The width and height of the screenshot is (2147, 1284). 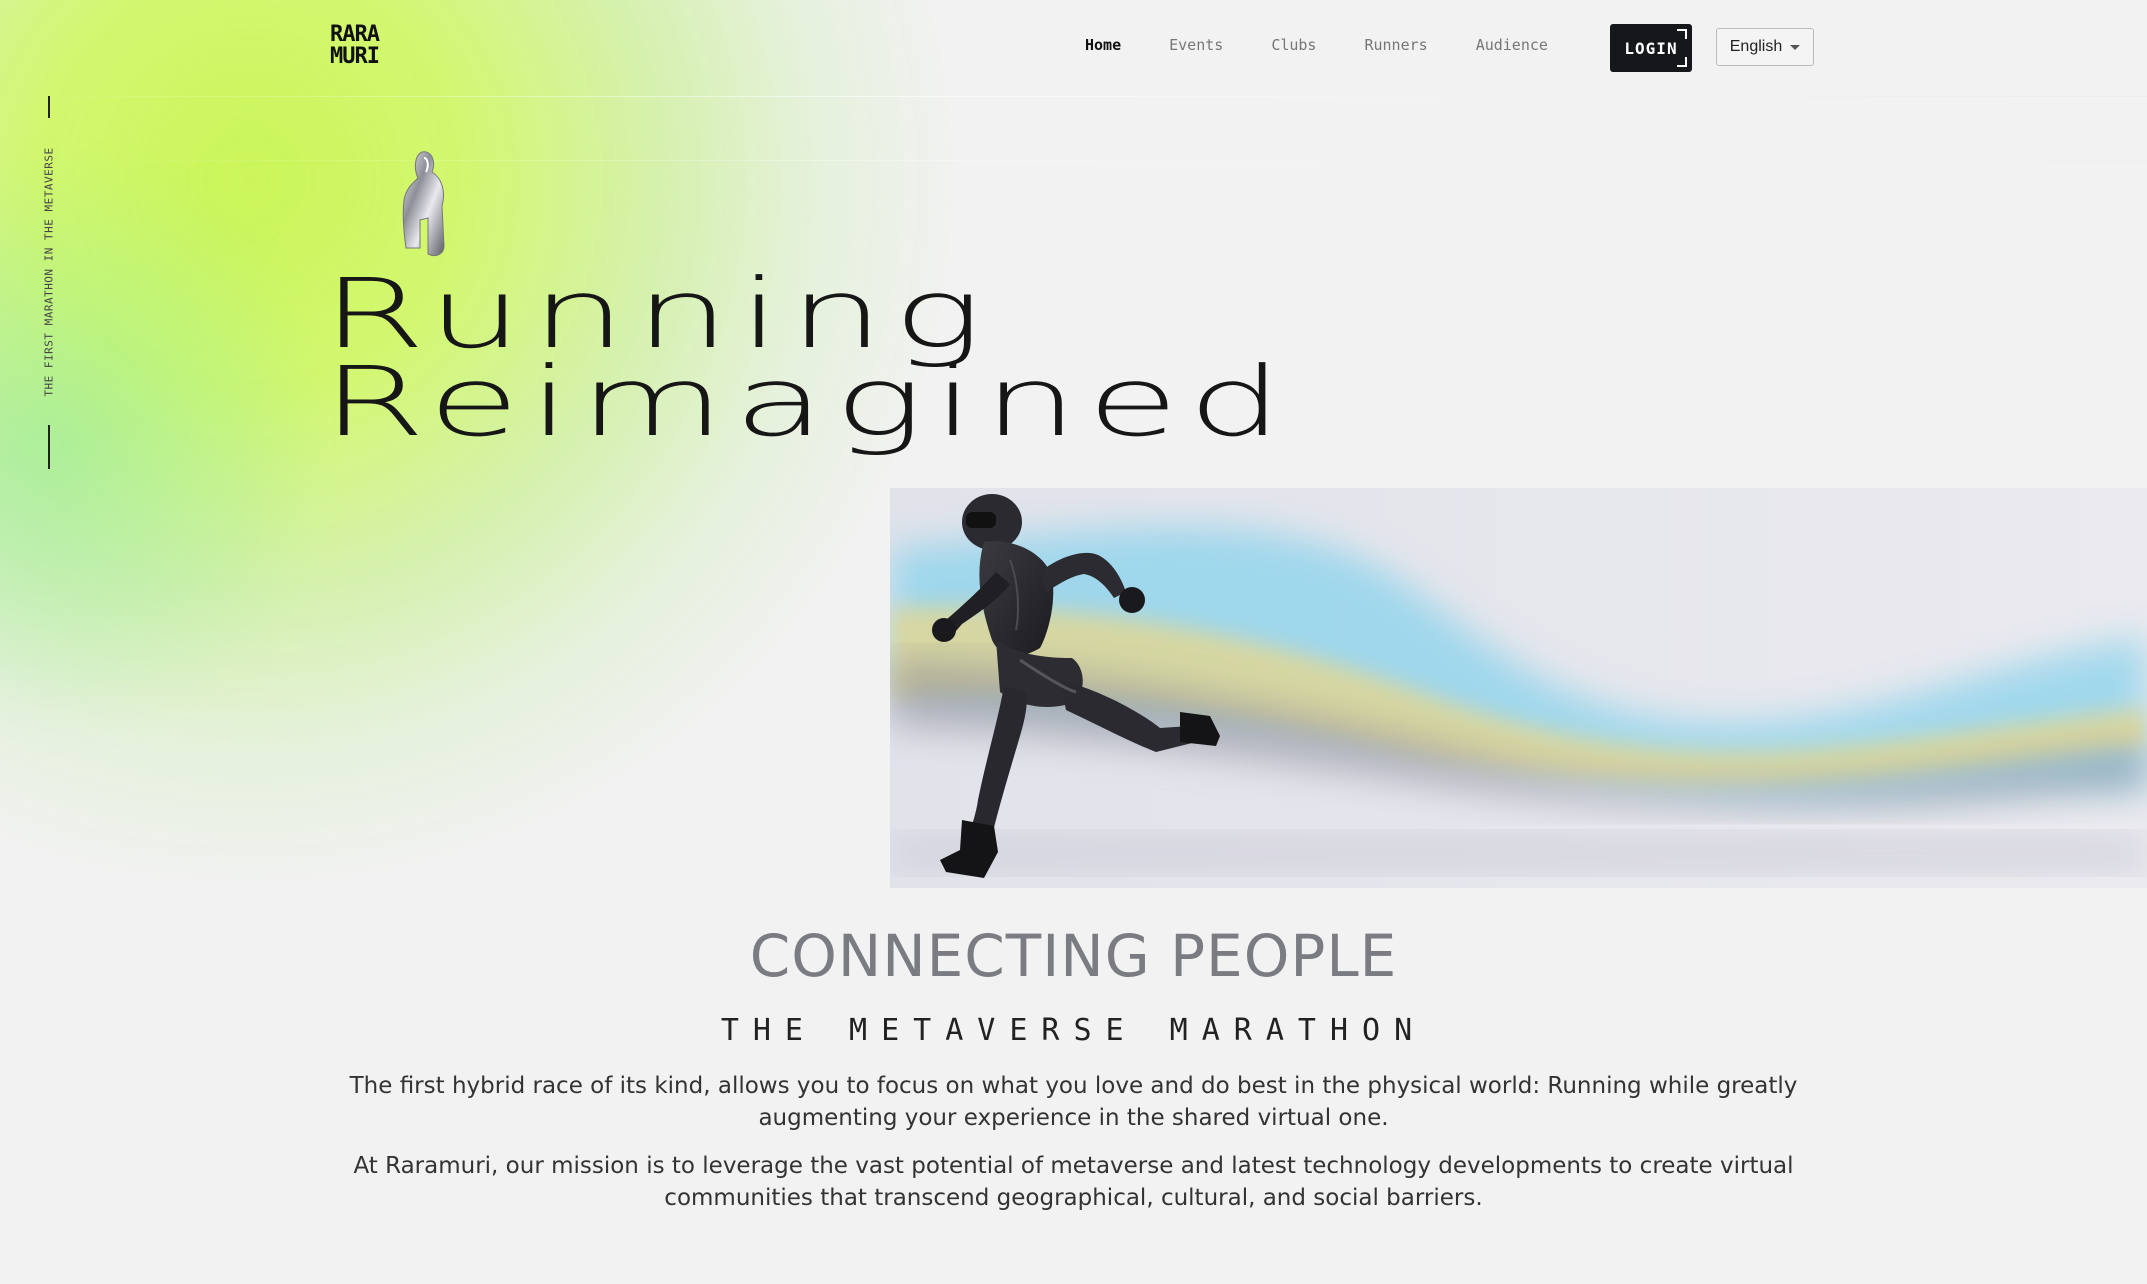 What do you see at coordinates (355, 56) in the screenshot?
I see `logo-line-2: MURI` at bounding box center [355, 56].